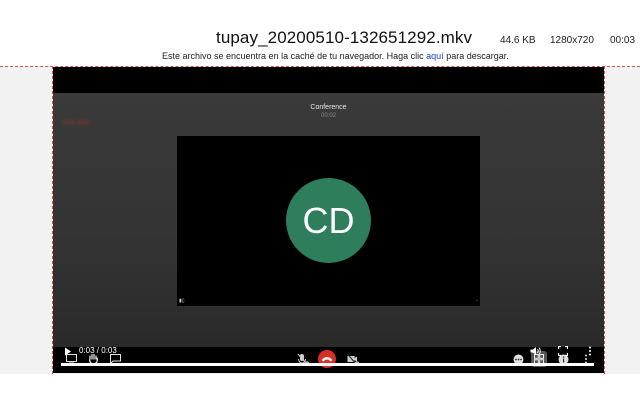 This screenshot has width=640, height=400. What do you see at coordinates (518, 40) in the screenshot?
I see `file-size: 44.6 KB` at bounding box center [518, 40].